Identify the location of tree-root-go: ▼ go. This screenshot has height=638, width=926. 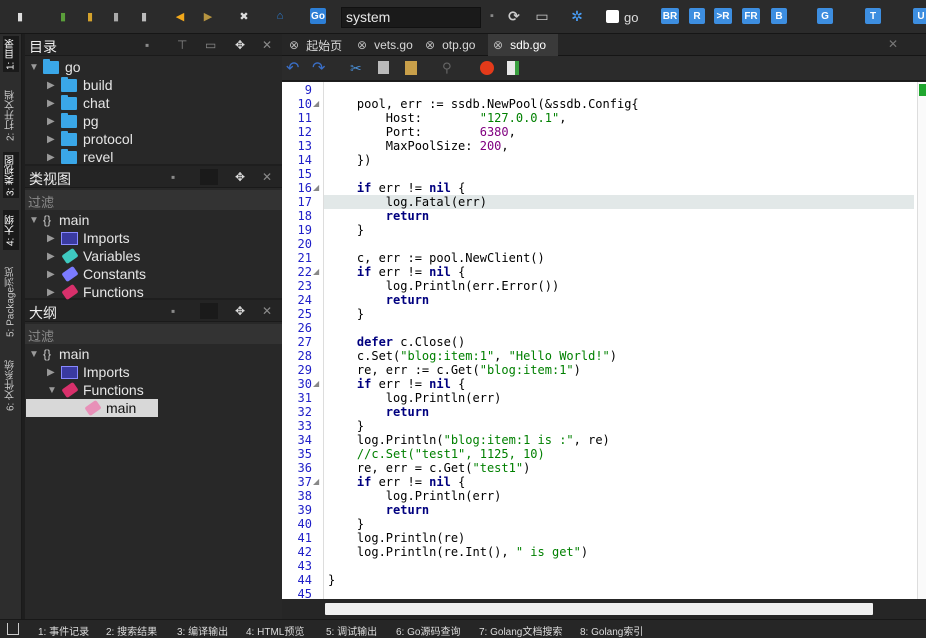
(55, 67).